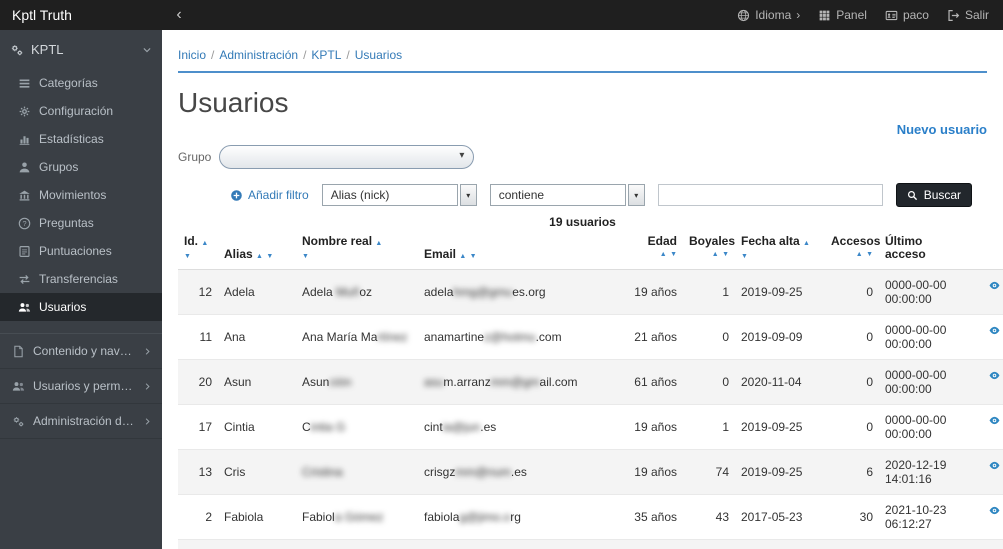 The image size is (1003, 549). Describe the element at coordinates (71, 139) in the screenshot. I see `sidebar-item-label: Estadísticas` at that location.